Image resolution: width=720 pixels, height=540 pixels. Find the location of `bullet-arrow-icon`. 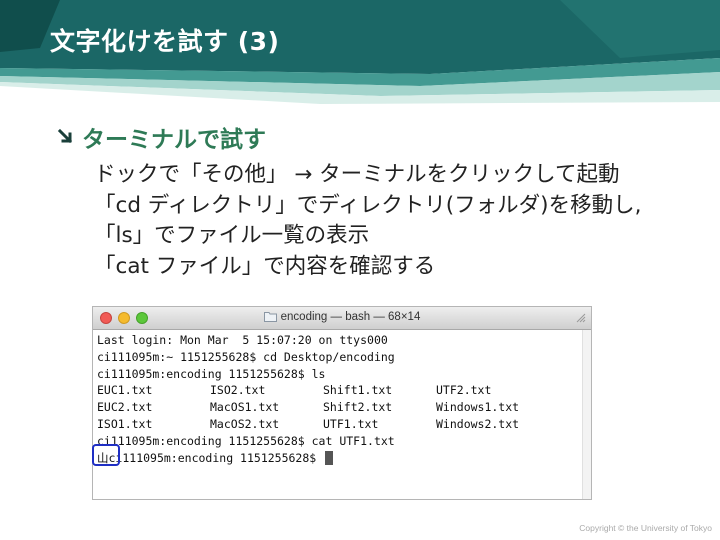

bullet-arrow-icon is located at coordinates (65, 136).